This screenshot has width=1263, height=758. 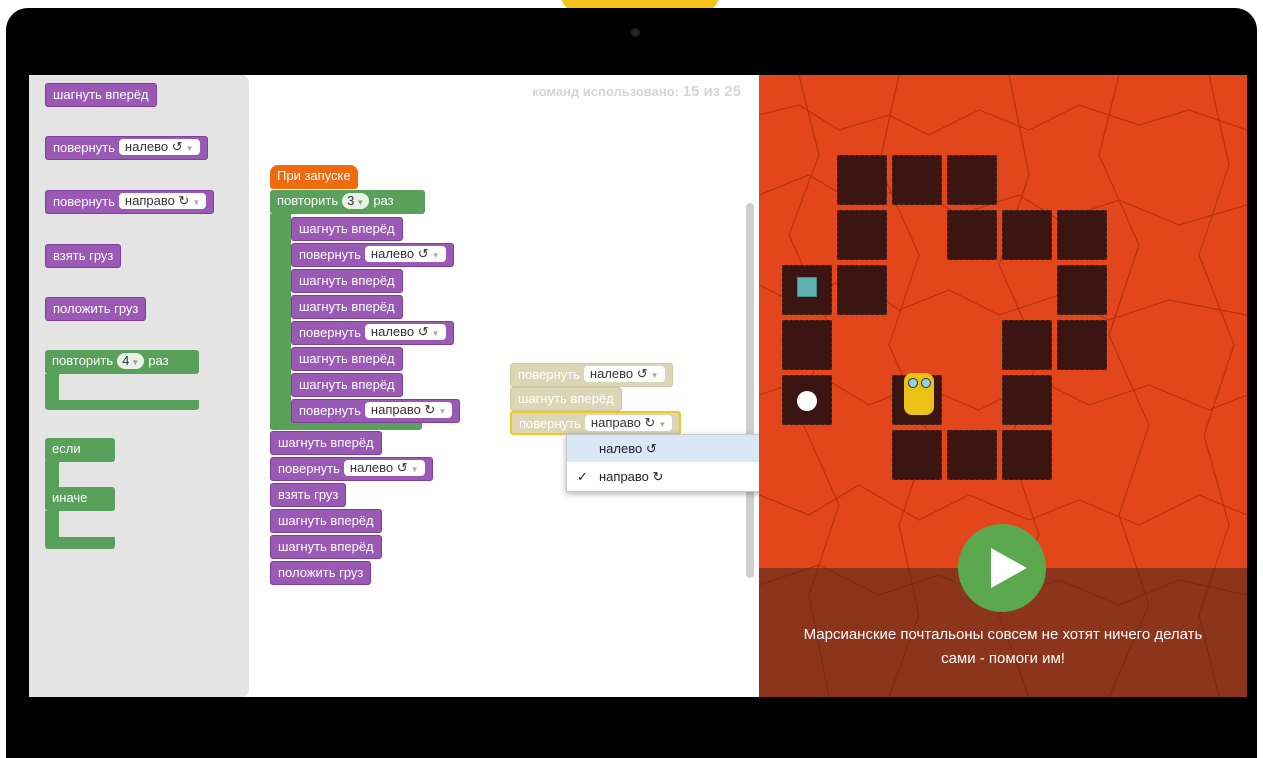 I want to click on toolbox-put-block: положить груз, so click(x=96, y=309).